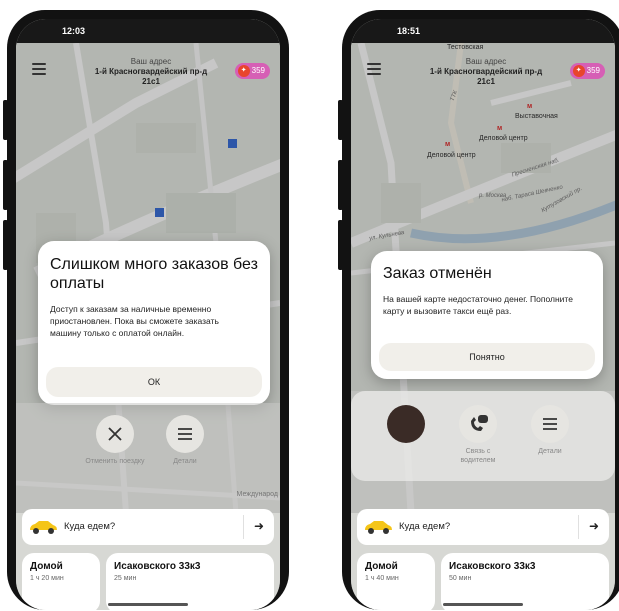 Image resolution: width=619 pixels, height=611 pixels. I want to click on favorite-address: Исаковского 33к3 25 мин, so click(190, 581).